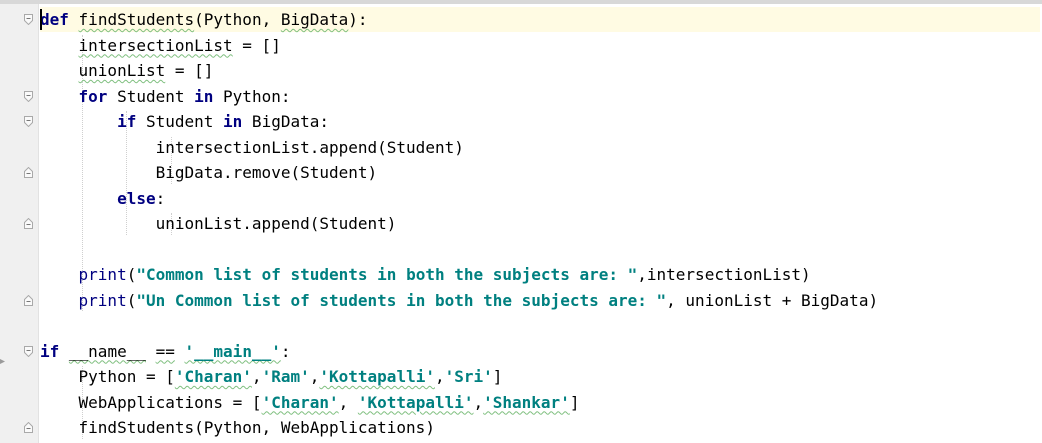 This screenshot has height=443, width=1042. I want to click on code-token: findStudents(Python, WebApplications), so click(237, 427).